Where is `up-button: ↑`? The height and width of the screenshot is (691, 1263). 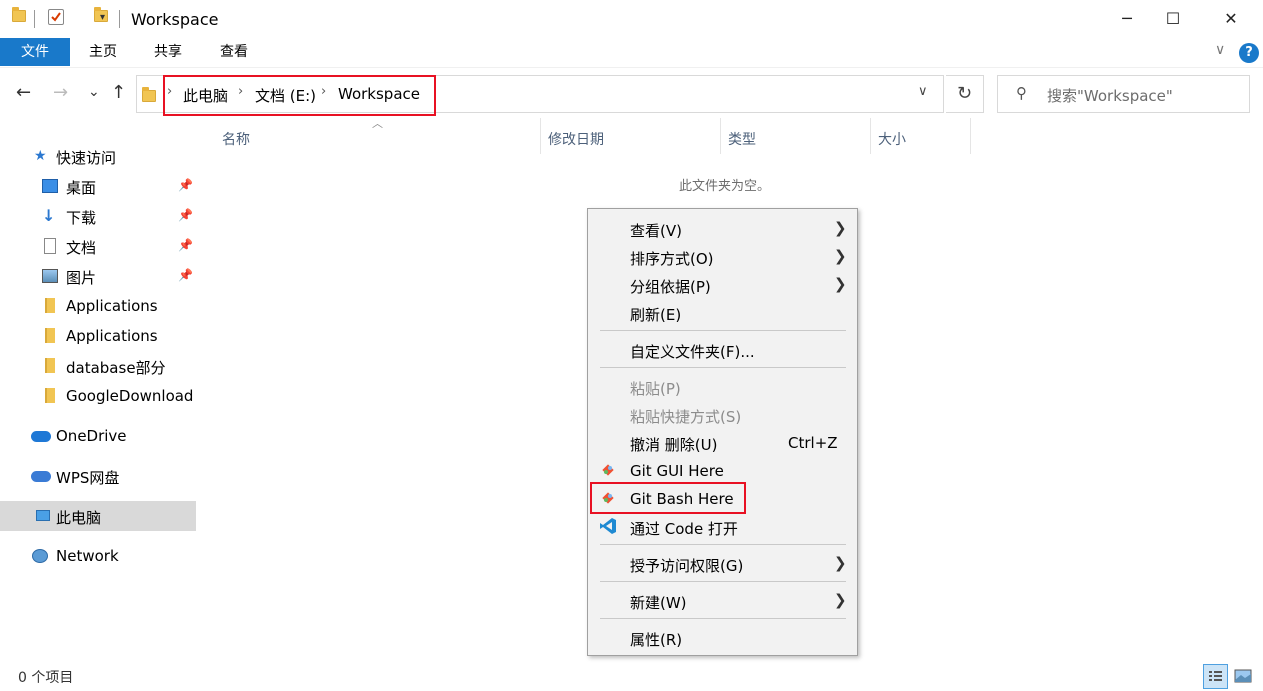
up-button: ↑ is located at coordinates (118, 92).